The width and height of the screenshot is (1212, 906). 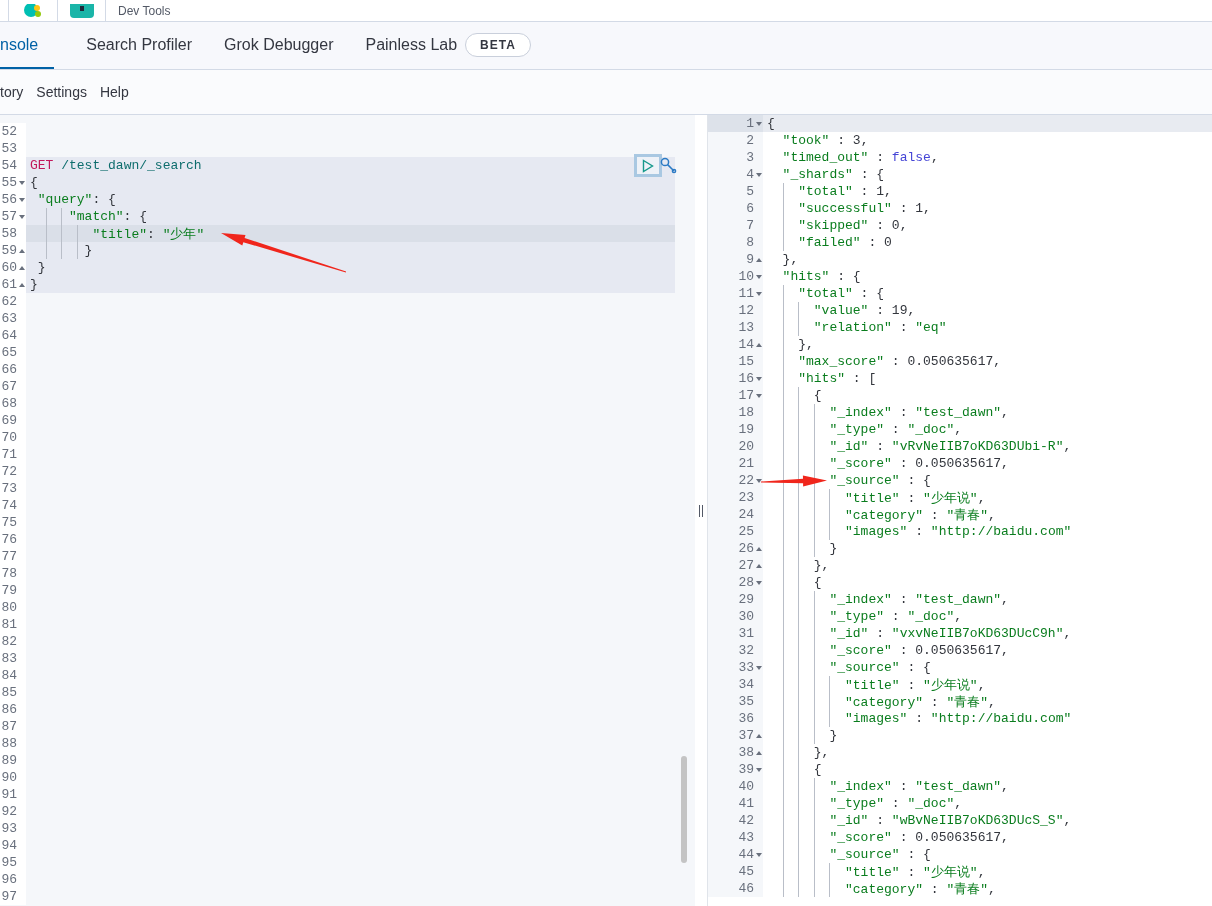 What do you see at coordinates (746, 888) in the screenshot?
I see `line-number: 46` at bounding box center [746, 888].